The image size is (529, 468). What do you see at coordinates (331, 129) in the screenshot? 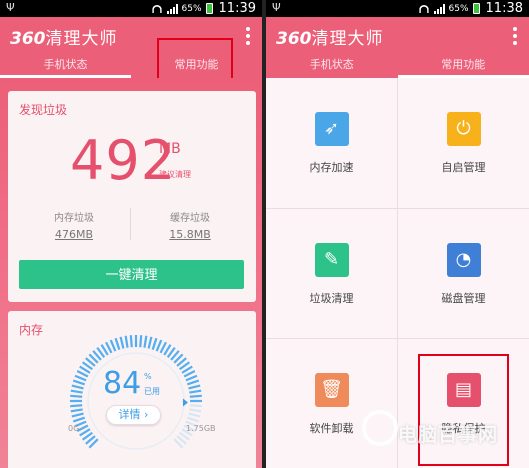
I see `rocket-icon: ➶` at bounding box center [331, 129].